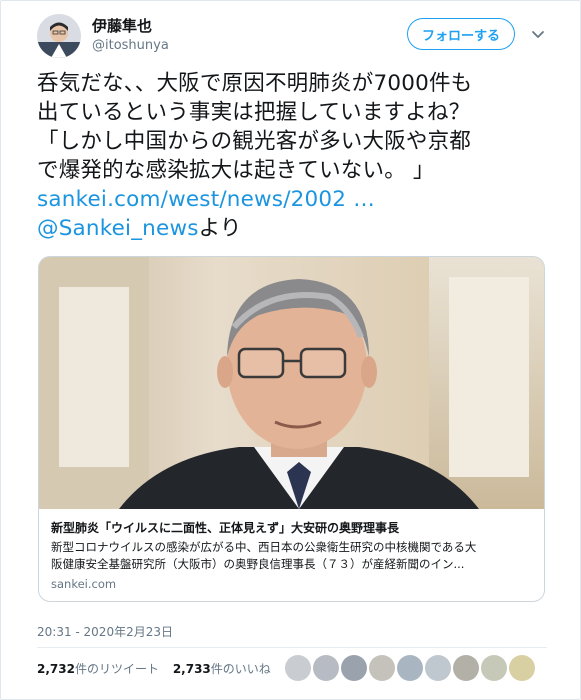 The image size is (581, 700). What do you see at coordinates (116, 669) in the screenshot?
I see `retweets-label: 件のリツイート` at bounding box center [116, 669].